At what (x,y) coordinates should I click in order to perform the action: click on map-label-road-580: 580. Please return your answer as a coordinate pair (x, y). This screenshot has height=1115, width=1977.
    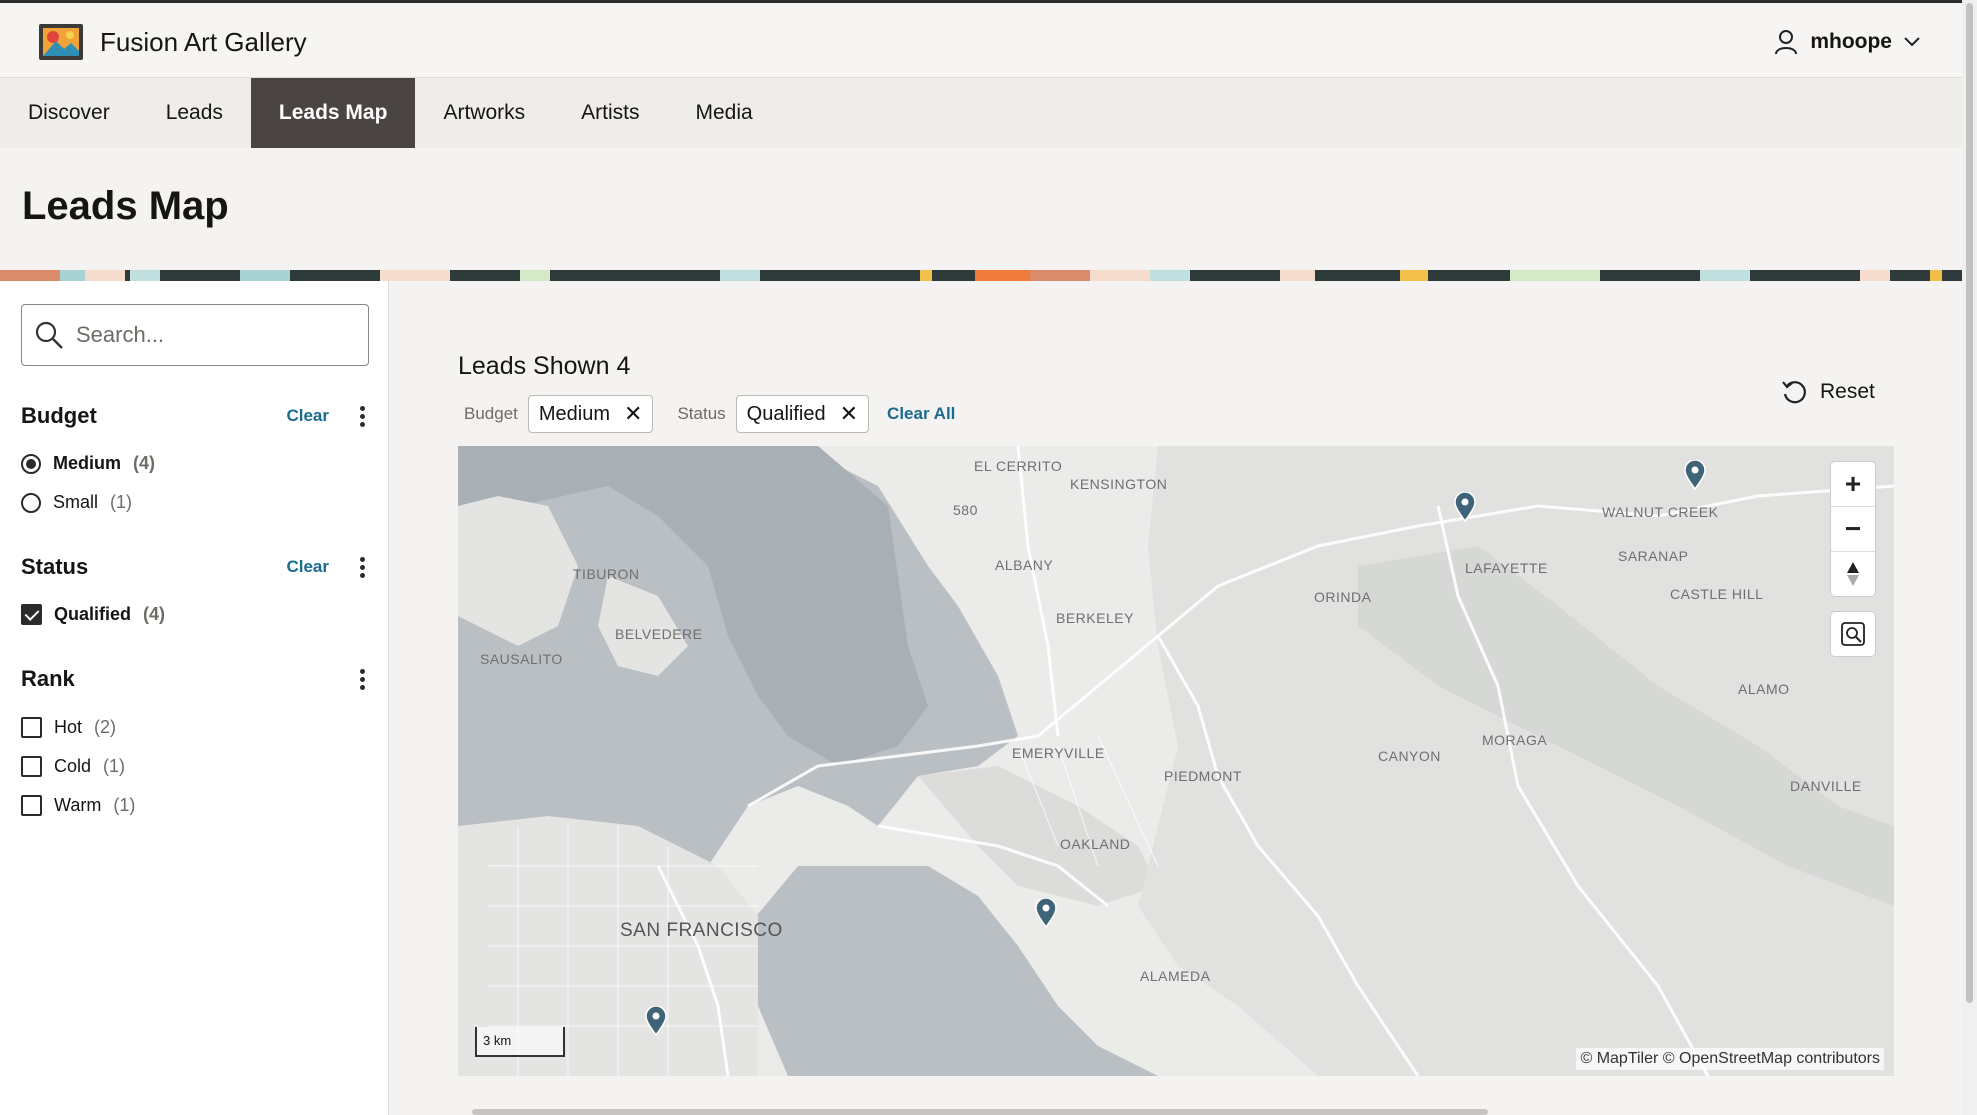
    Looking at the image, I should click on (965, 510).